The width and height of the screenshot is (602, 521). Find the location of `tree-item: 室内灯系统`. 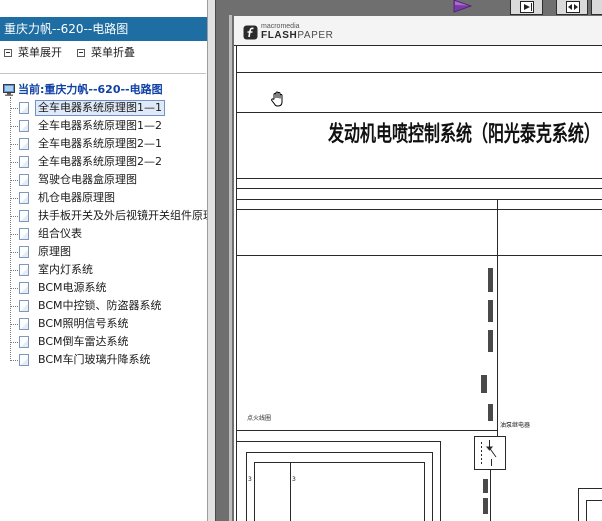

tree-item: 室内灯系统 is located at coordinates (103, 270).